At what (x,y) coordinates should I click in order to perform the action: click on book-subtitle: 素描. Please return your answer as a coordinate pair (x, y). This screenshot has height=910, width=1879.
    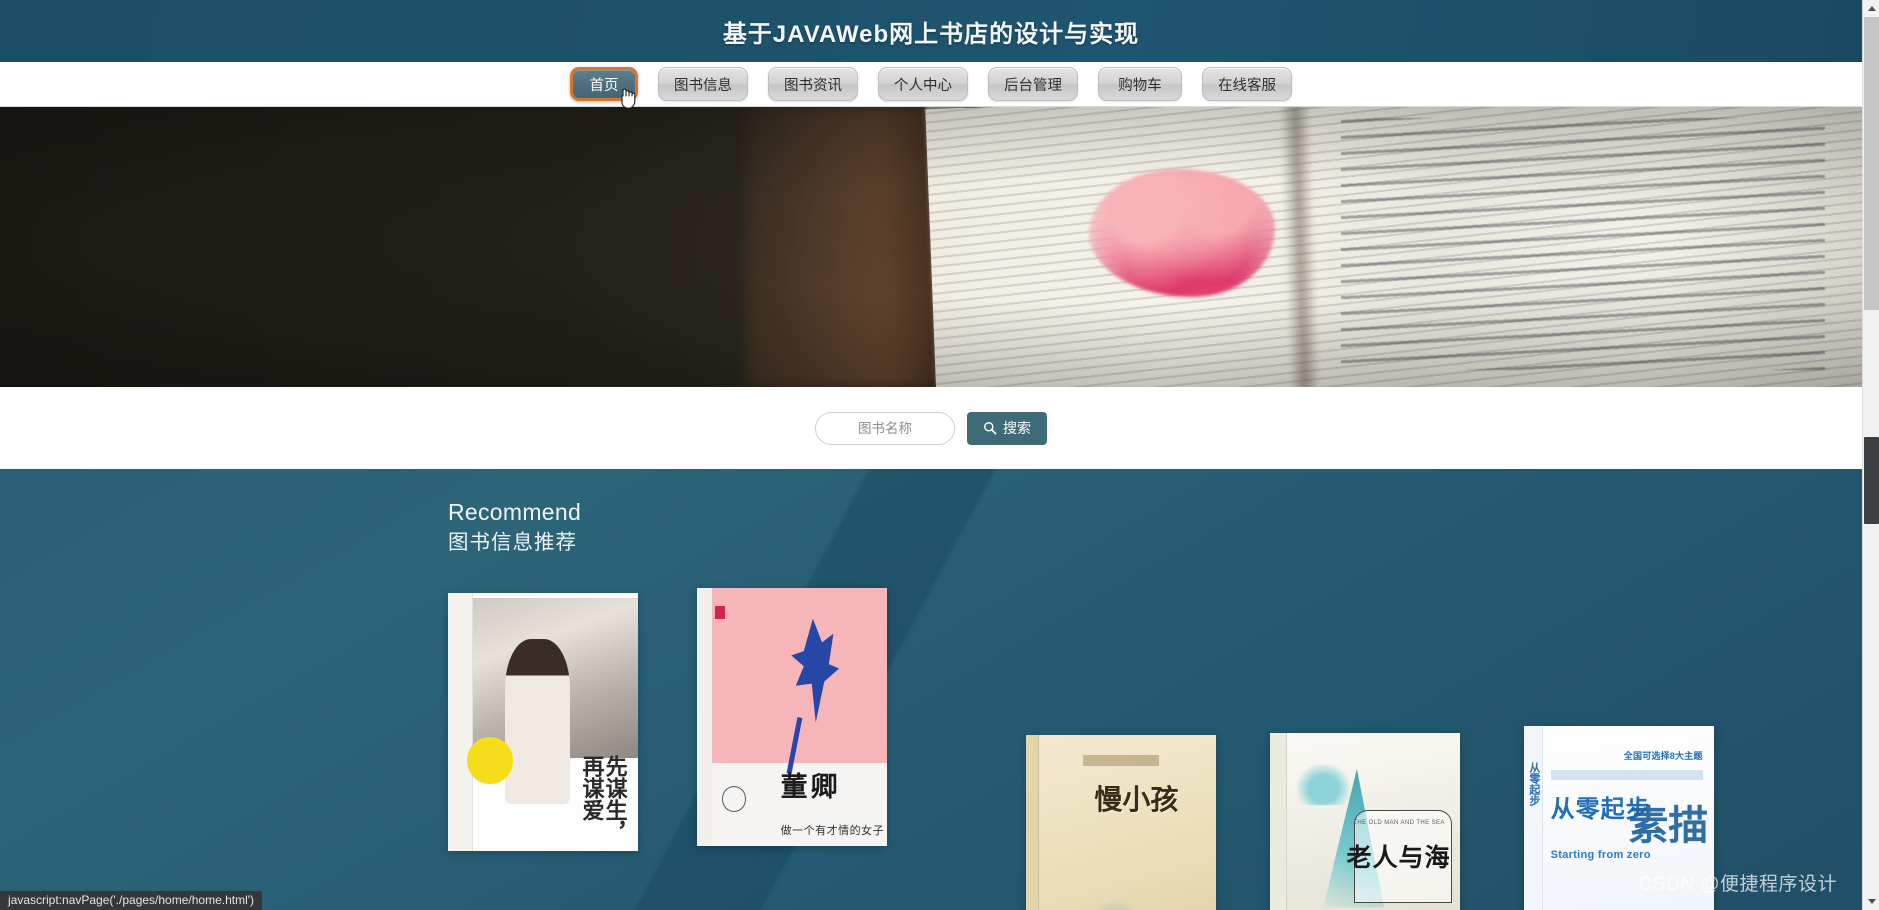
    Looking at the image, I should click on (1668, 825).